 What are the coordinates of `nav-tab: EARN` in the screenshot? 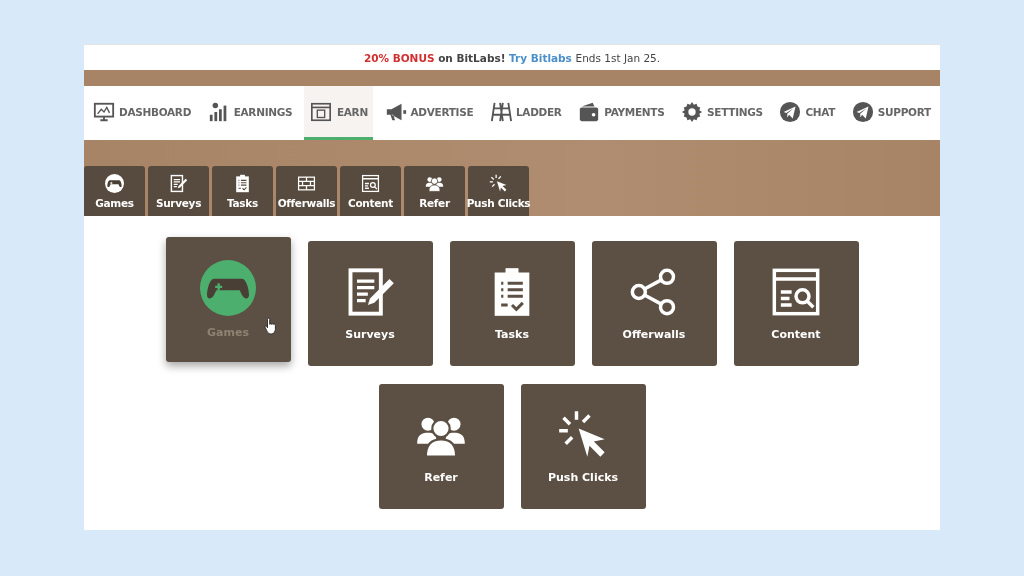 It's located at (338, 113).